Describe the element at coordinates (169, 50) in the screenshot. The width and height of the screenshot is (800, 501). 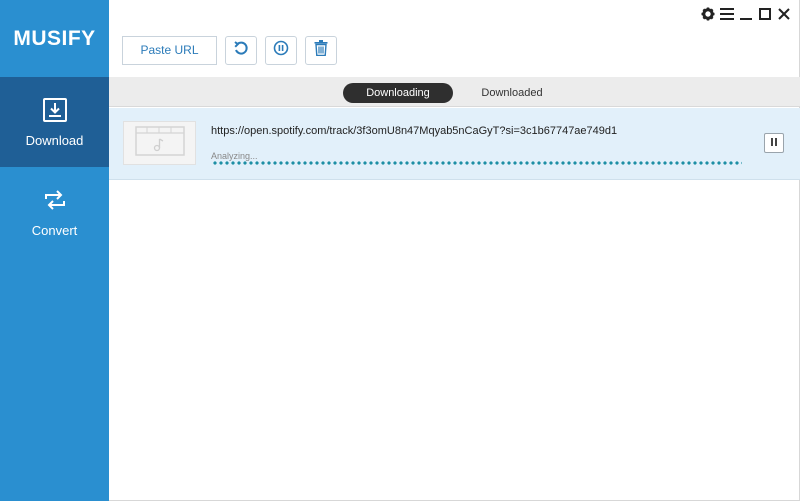
I see `paste-url-button: Paste URL` at that location.